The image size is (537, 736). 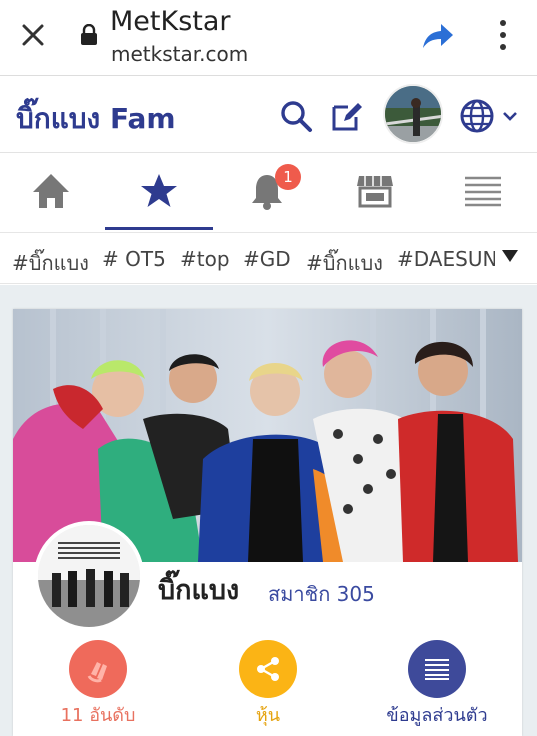 What do you see at coordinates (199, 590) in the screenshot?
I see `group-name: บิ๊กแบง` at bounding box center [199, 590].